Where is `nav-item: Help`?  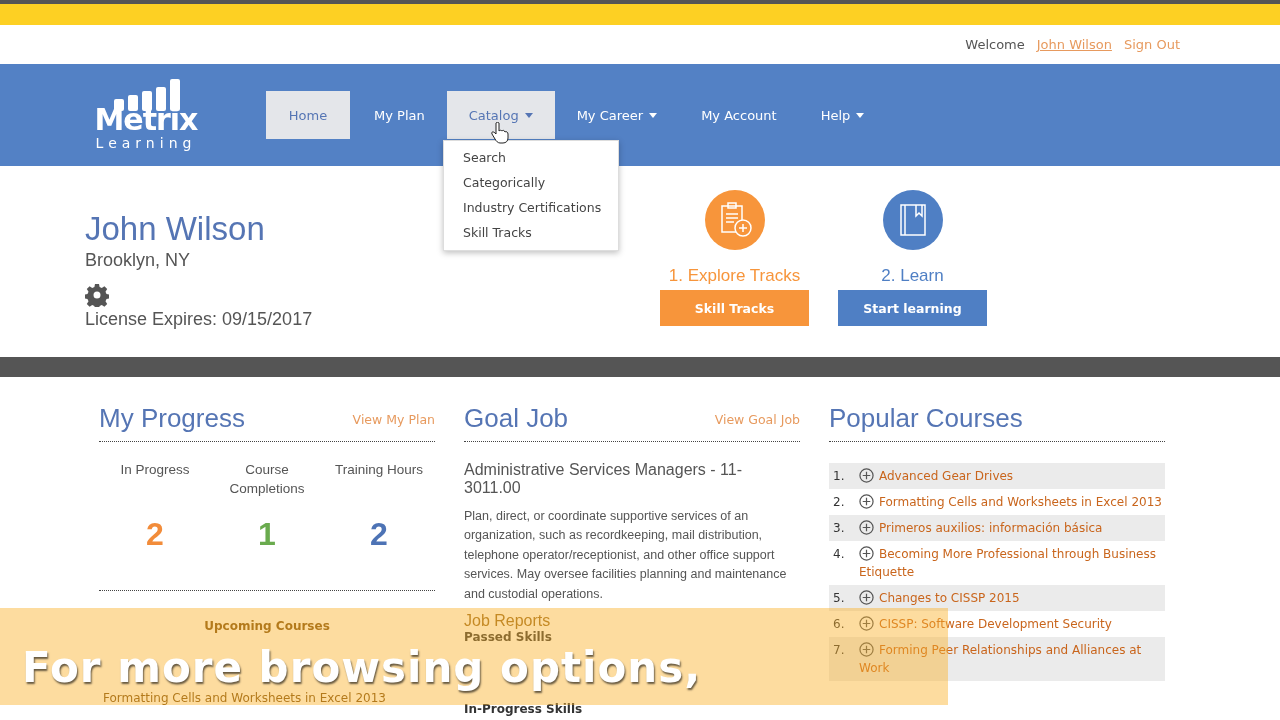
nav-item: Help is located at coordinates (842, 115).